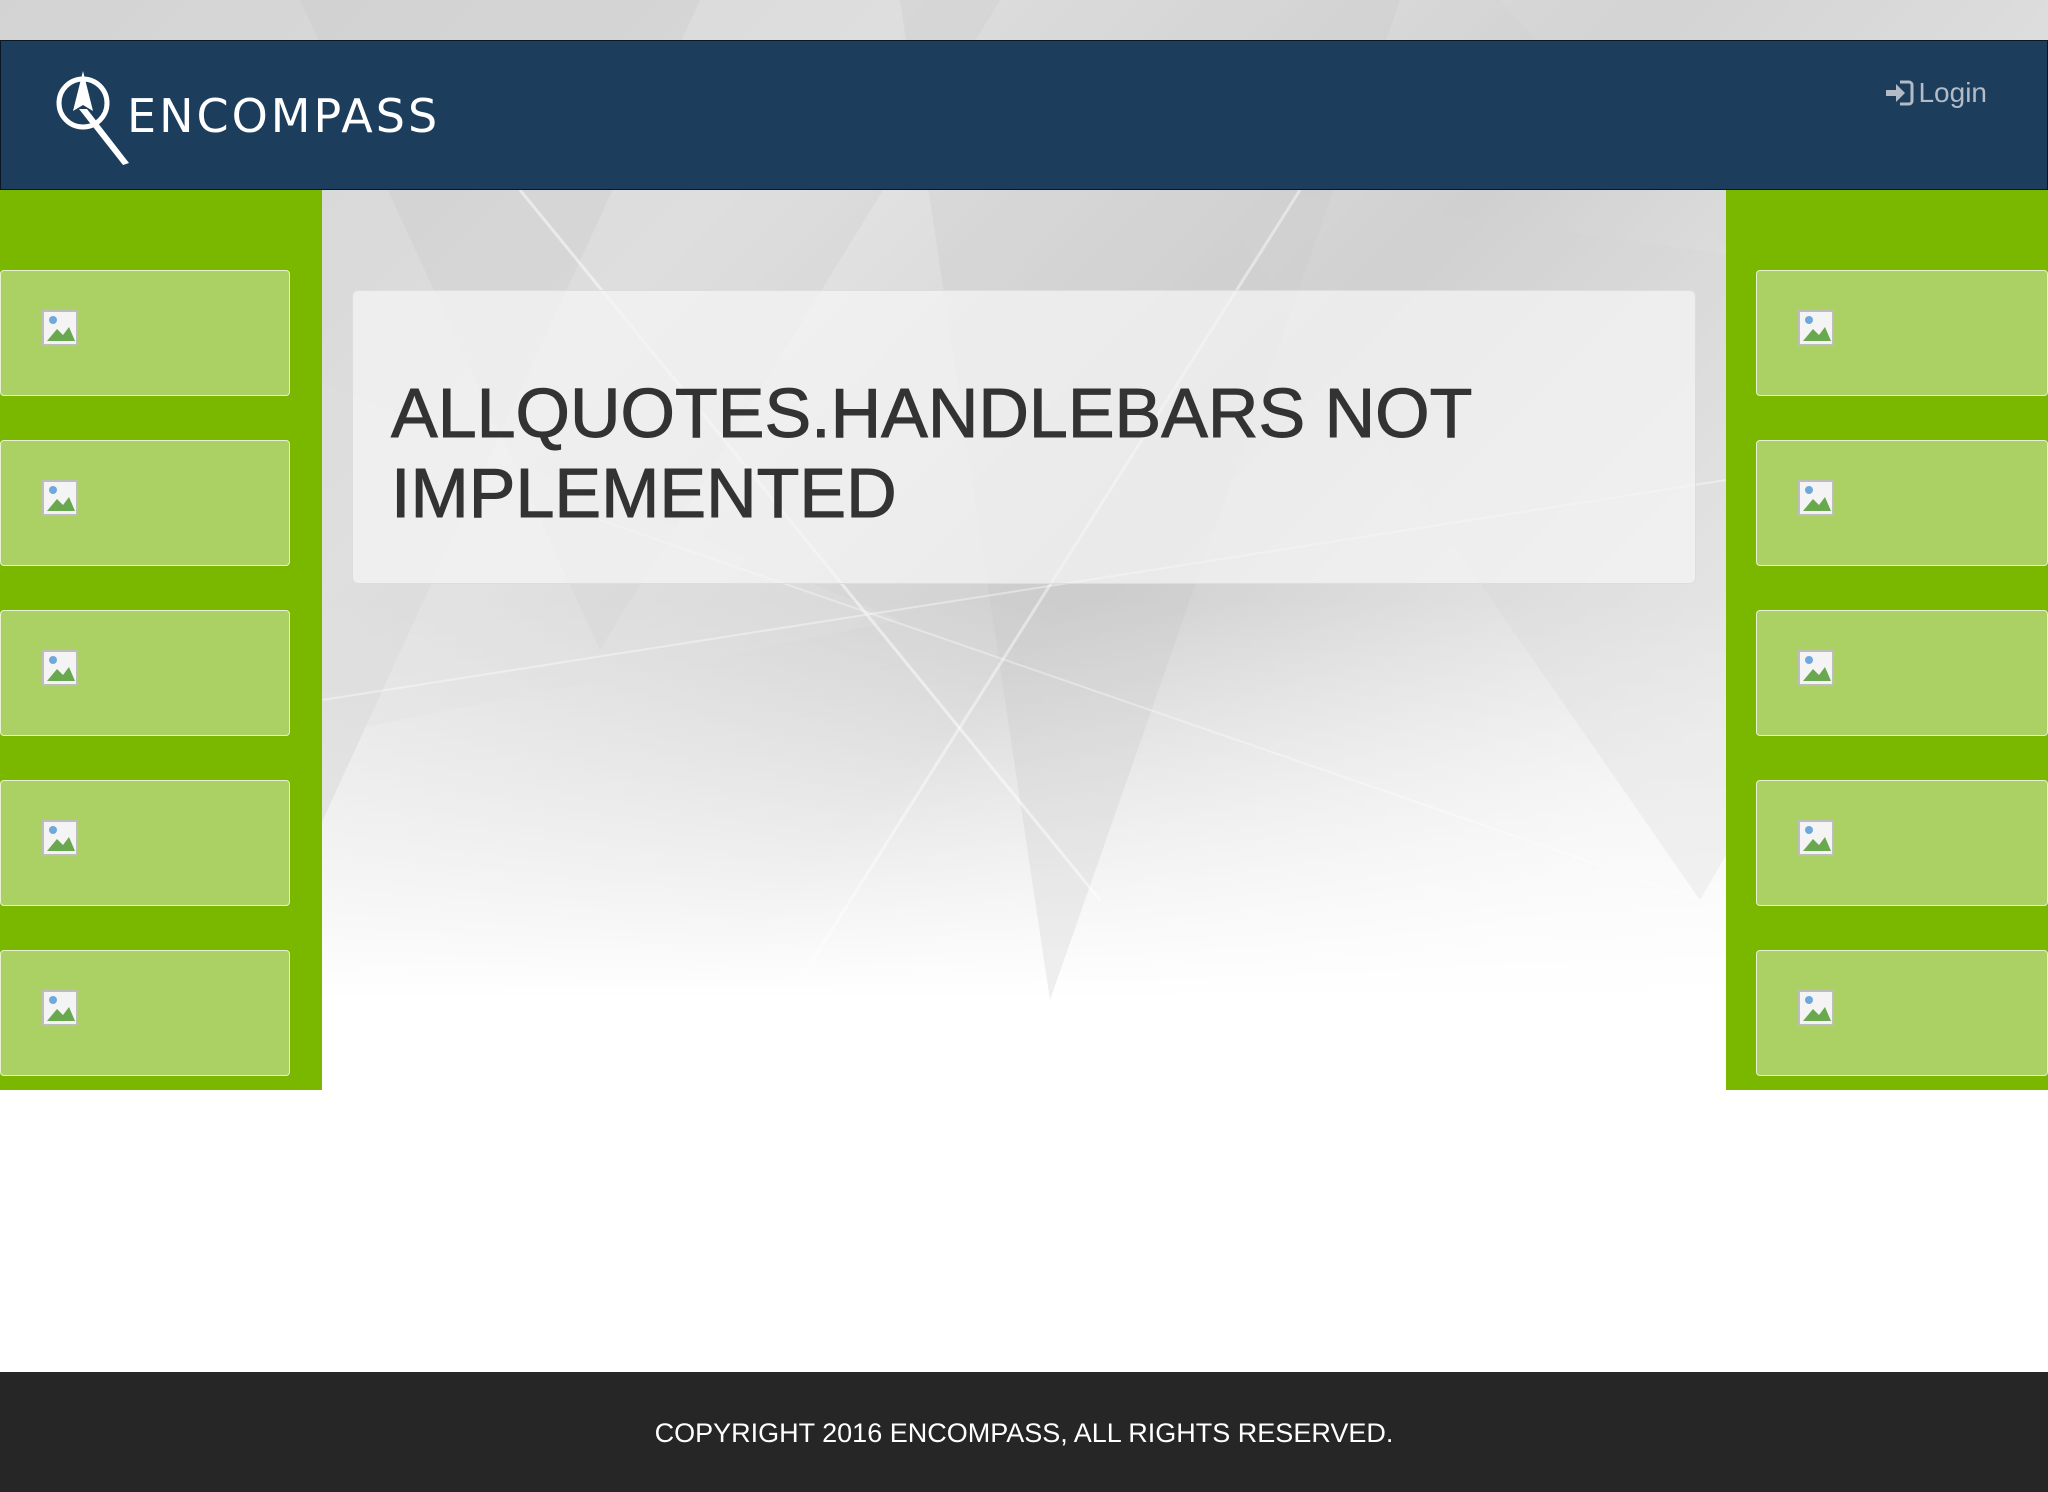  What do you see at coordinates (92, 118) in the screenshot?
I see `compass-logo-icon` at bounding box center [92, 118].